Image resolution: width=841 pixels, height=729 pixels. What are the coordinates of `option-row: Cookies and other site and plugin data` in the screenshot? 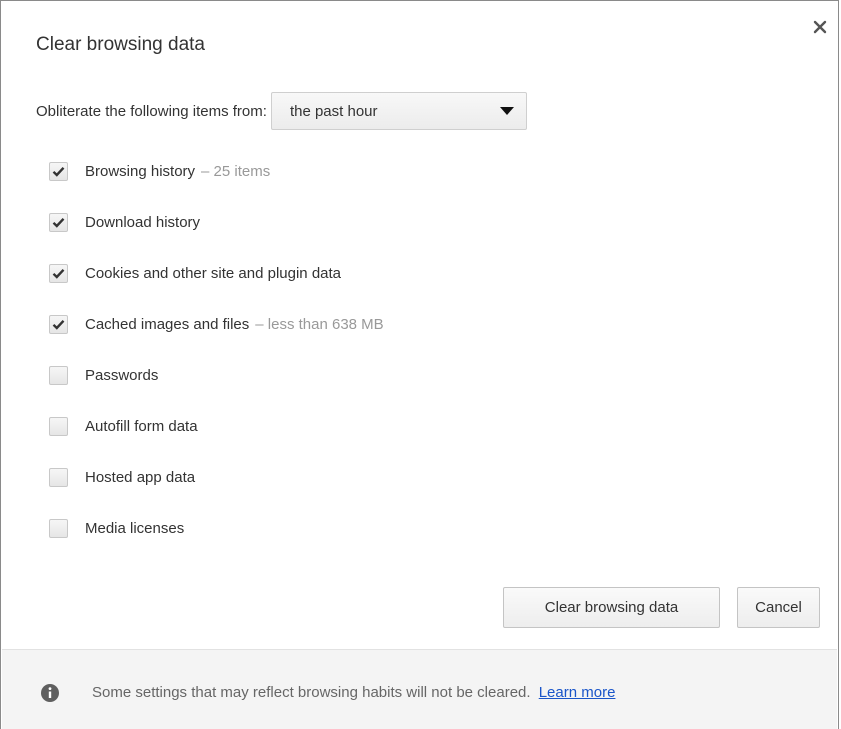 It's located at (216, 273).